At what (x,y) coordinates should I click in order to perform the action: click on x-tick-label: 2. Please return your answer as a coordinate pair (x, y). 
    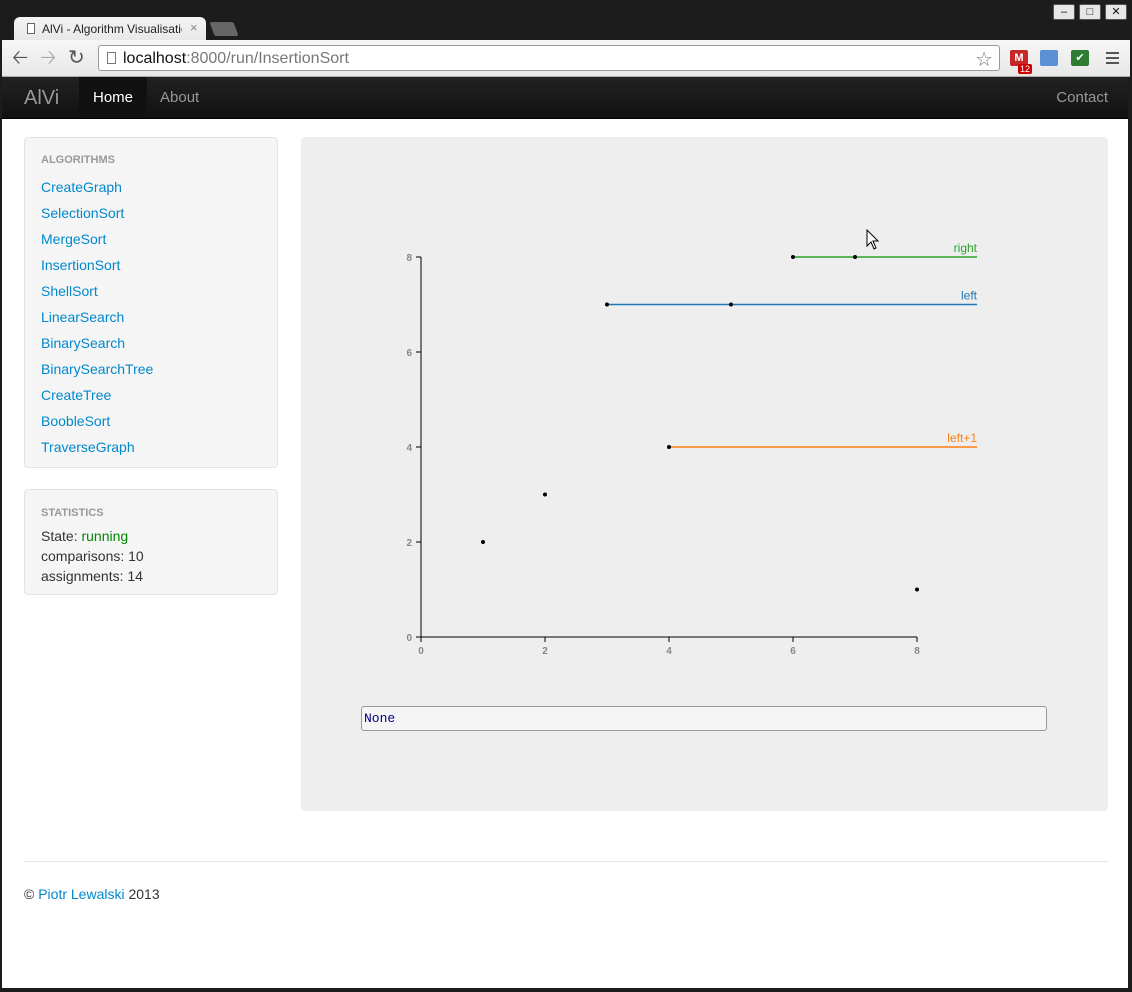
    Looking at the image, I should click on (545, 651).